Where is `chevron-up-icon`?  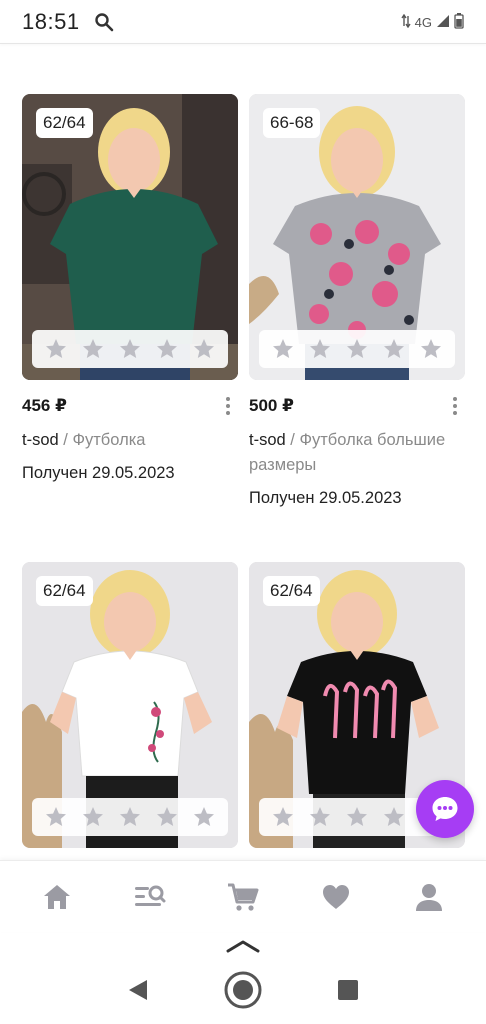 chevron-up-icon is located at coordinates (243, 946).